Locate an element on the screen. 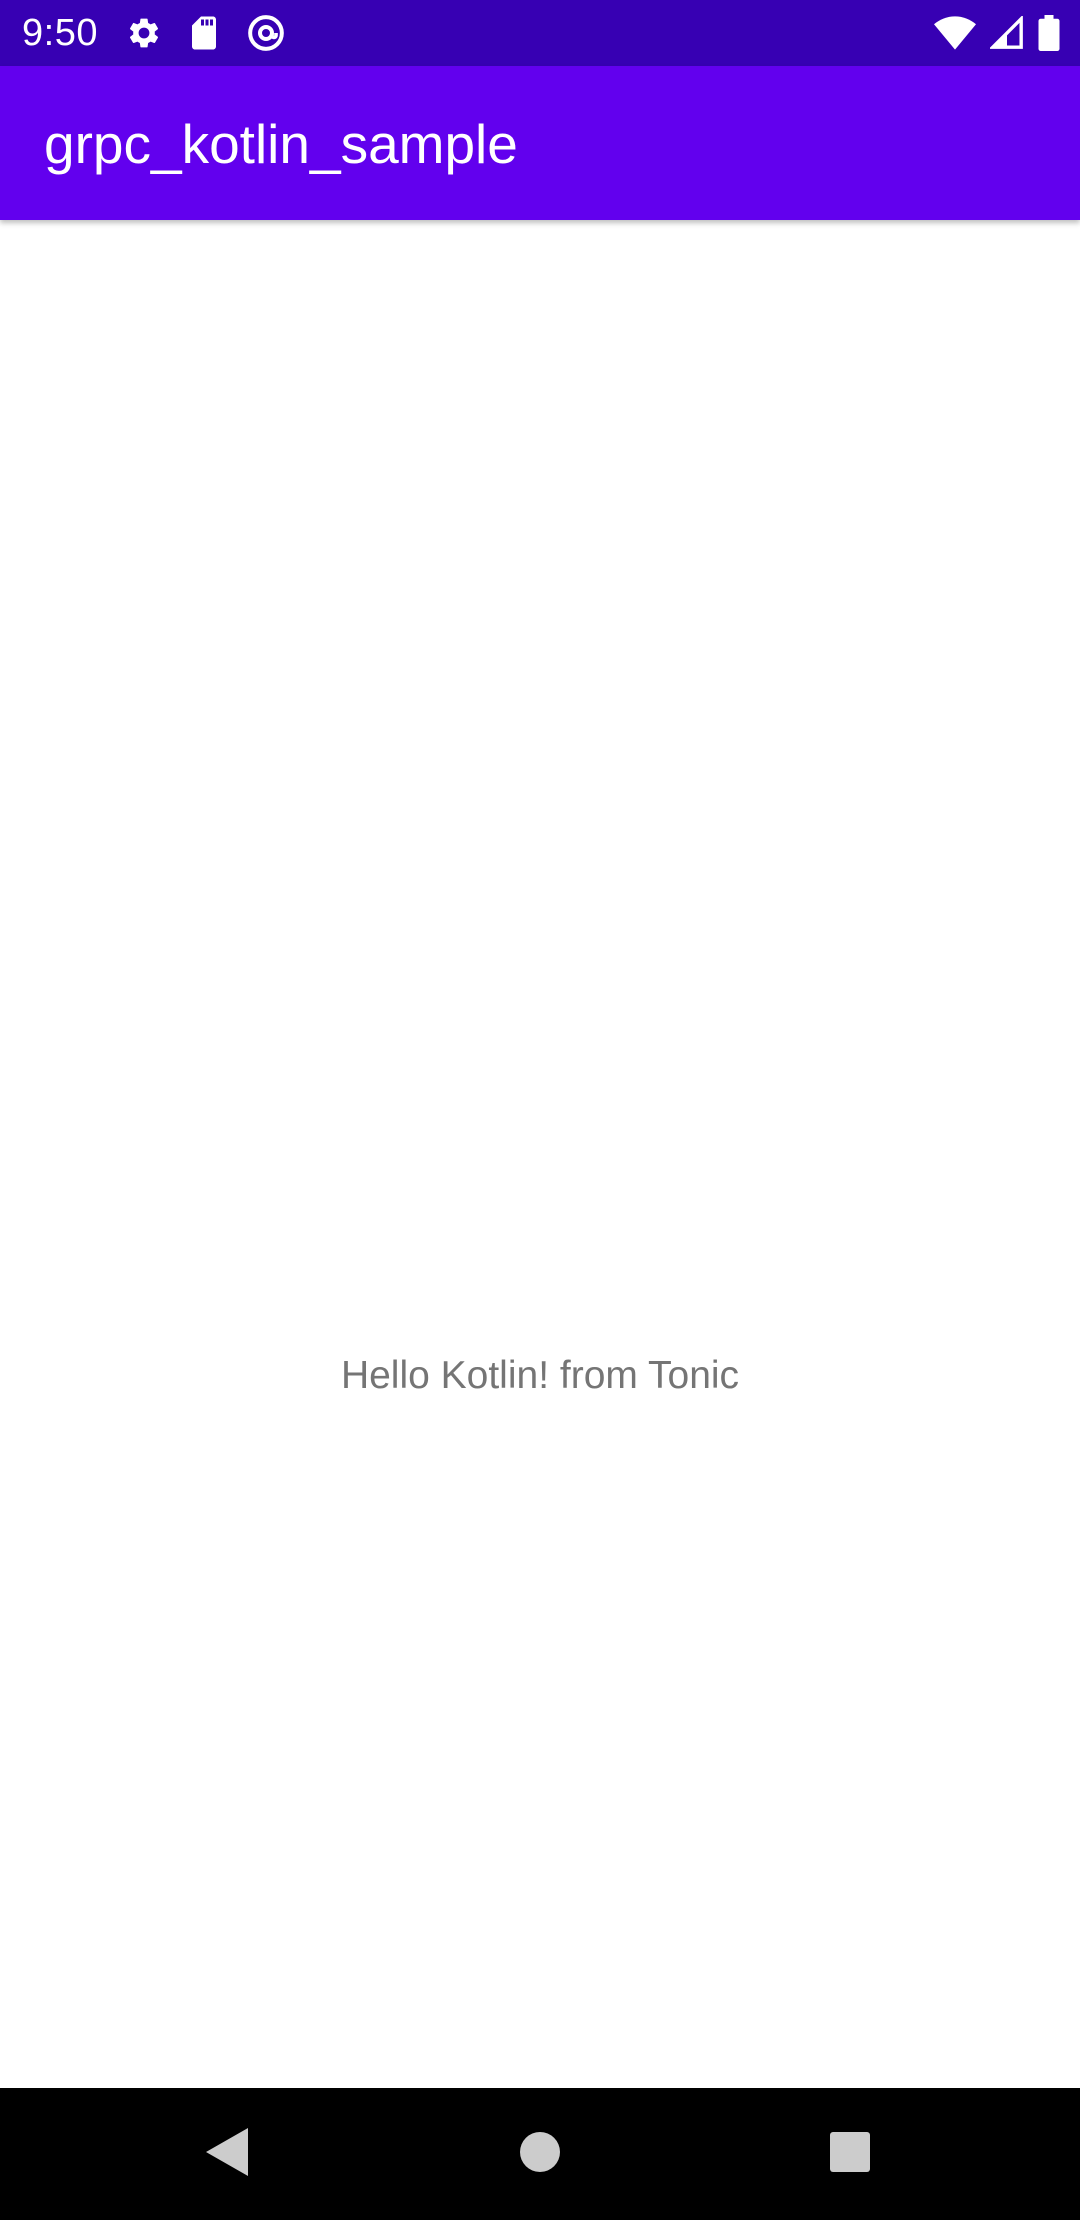 The image size is (1080, 2220). recents-button is located at coordinates (850, 2154).